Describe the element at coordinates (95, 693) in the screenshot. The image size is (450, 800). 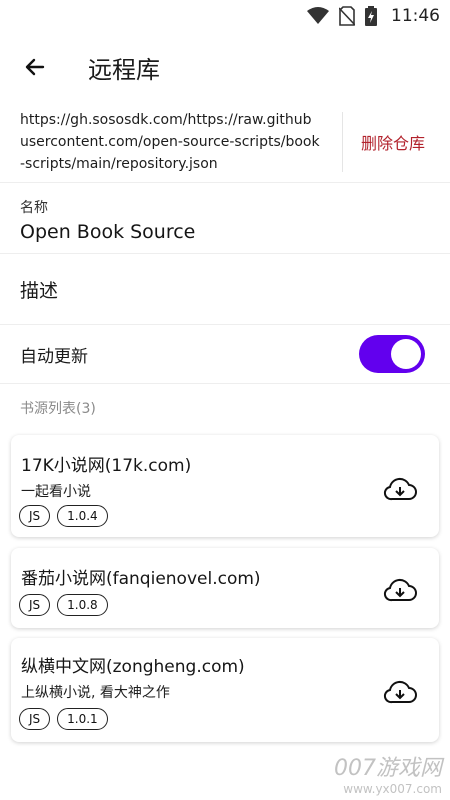
I see `source-subtitle: 上纵横小说, 看大神之作` at that location.